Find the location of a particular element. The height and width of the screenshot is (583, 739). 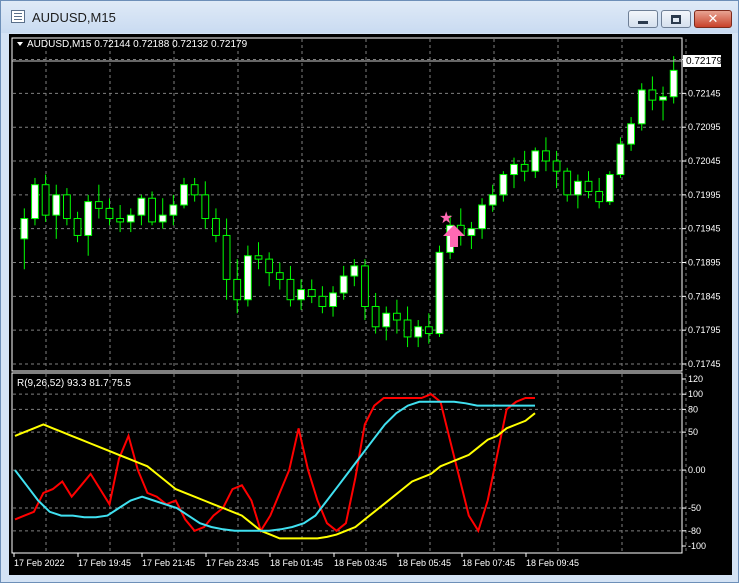

time-tick-label: 17 Feb 21:45 is located at coordinates (168, 563).